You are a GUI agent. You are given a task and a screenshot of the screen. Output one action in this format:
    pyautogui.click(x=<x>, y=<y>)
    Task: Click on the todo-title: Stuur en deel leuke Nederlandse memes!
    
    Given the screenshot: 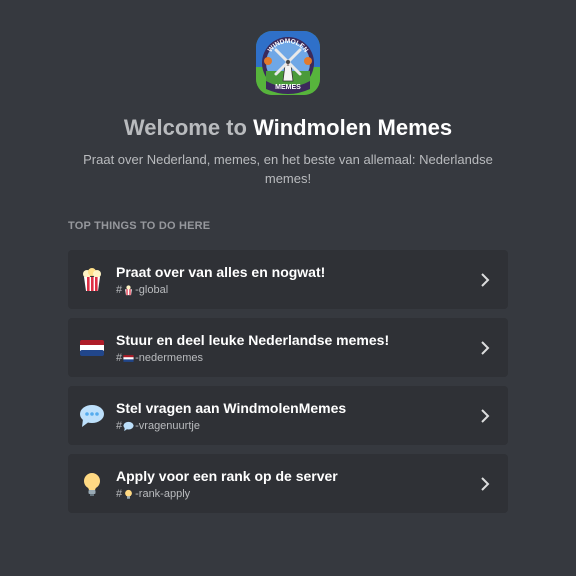 What is the action you would take?
    pyautogui.click(x=253, y=340)
    